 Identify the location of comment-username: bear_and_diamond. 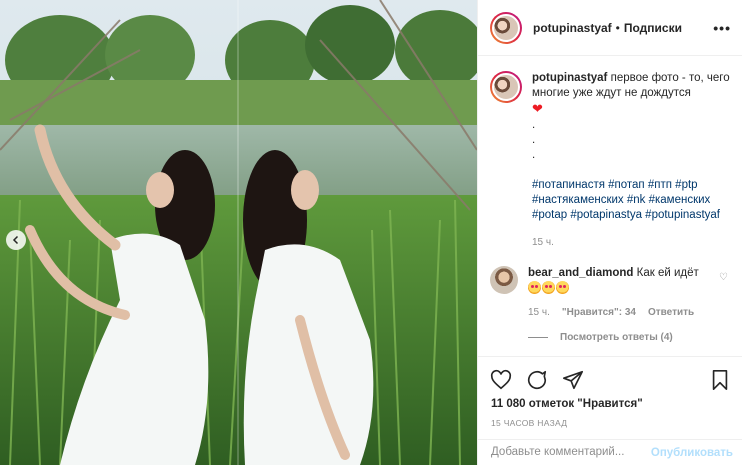
(580, 273).